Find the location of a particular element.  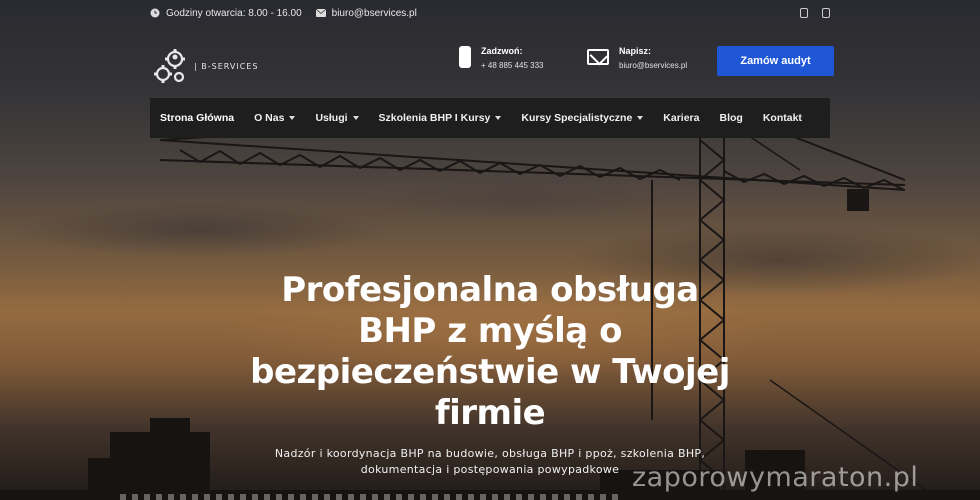

phone-contact: Zadzwoń: + 48 885 445 333 is located at coordinates (501, 58).